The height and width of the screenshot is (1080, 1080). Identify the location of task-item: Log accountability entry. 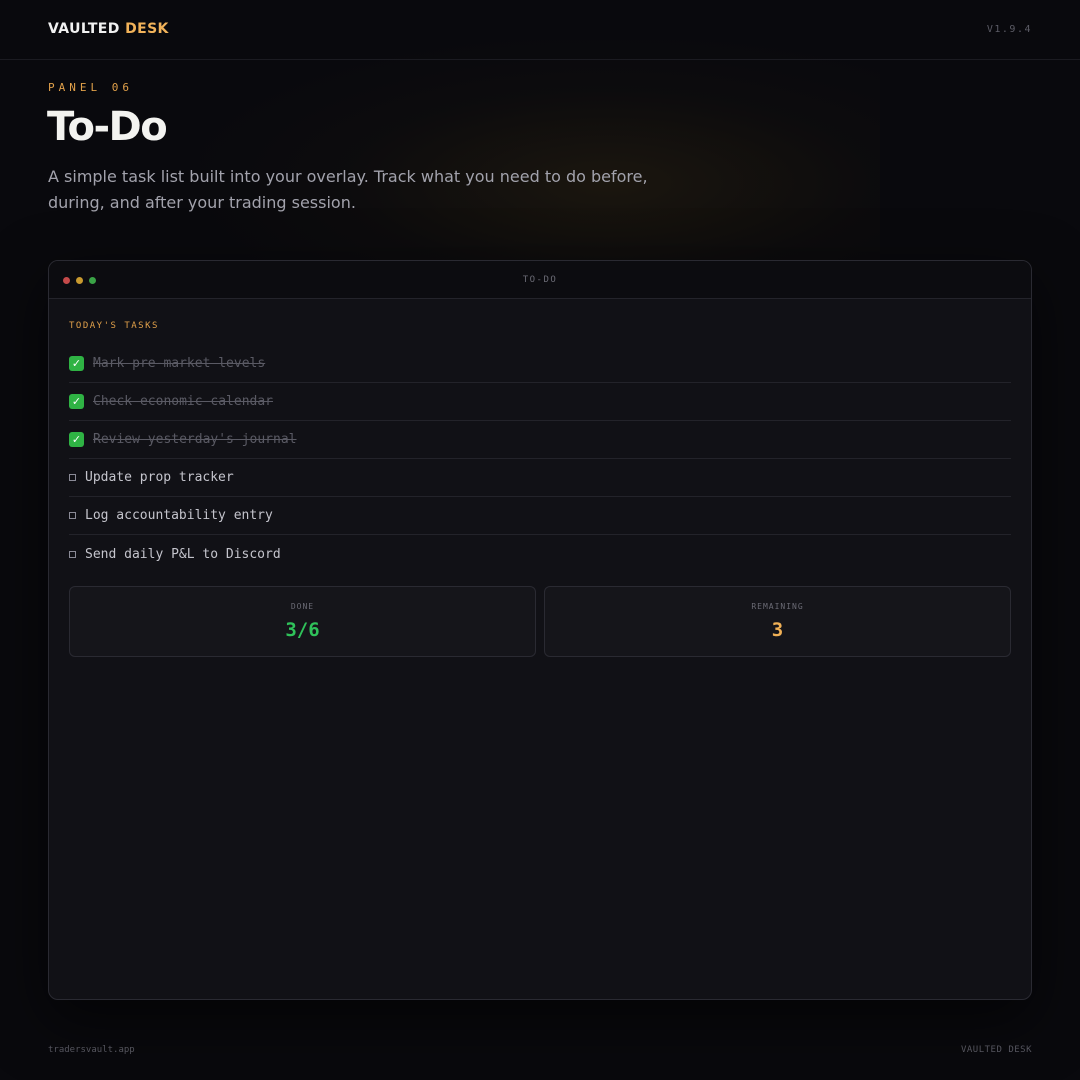
(540, 516).